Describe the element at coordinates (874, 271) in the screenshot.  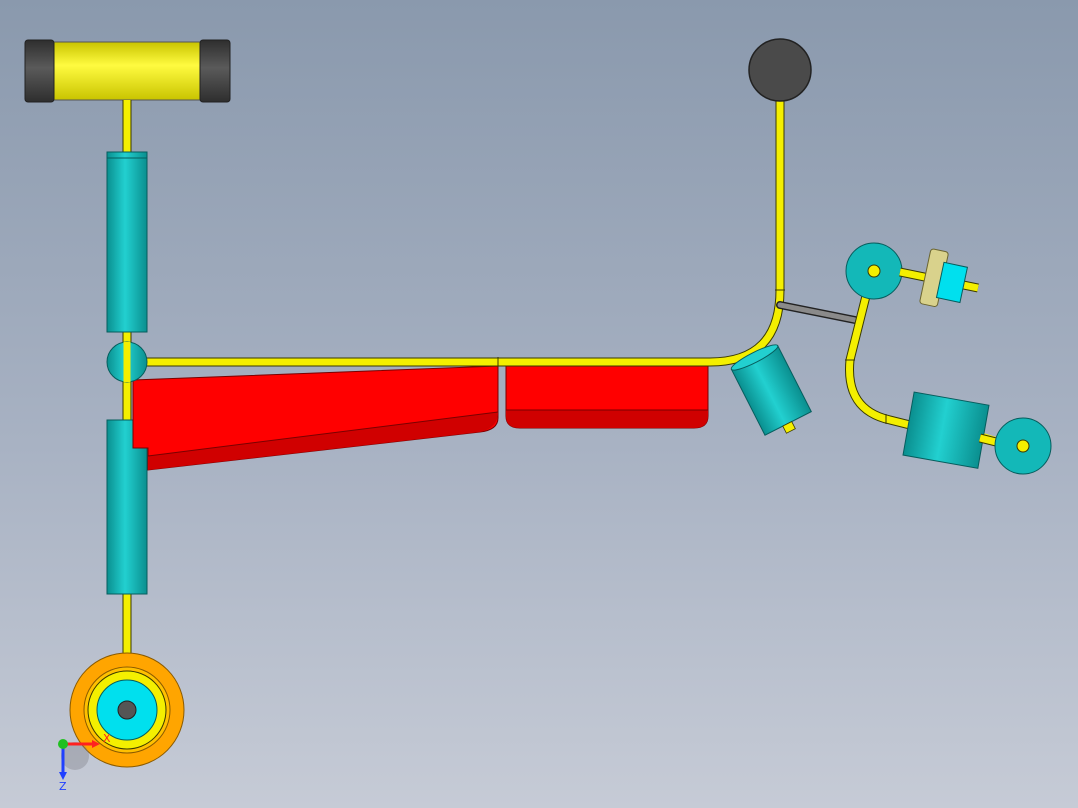
I see `upper-right-disc` at that location.